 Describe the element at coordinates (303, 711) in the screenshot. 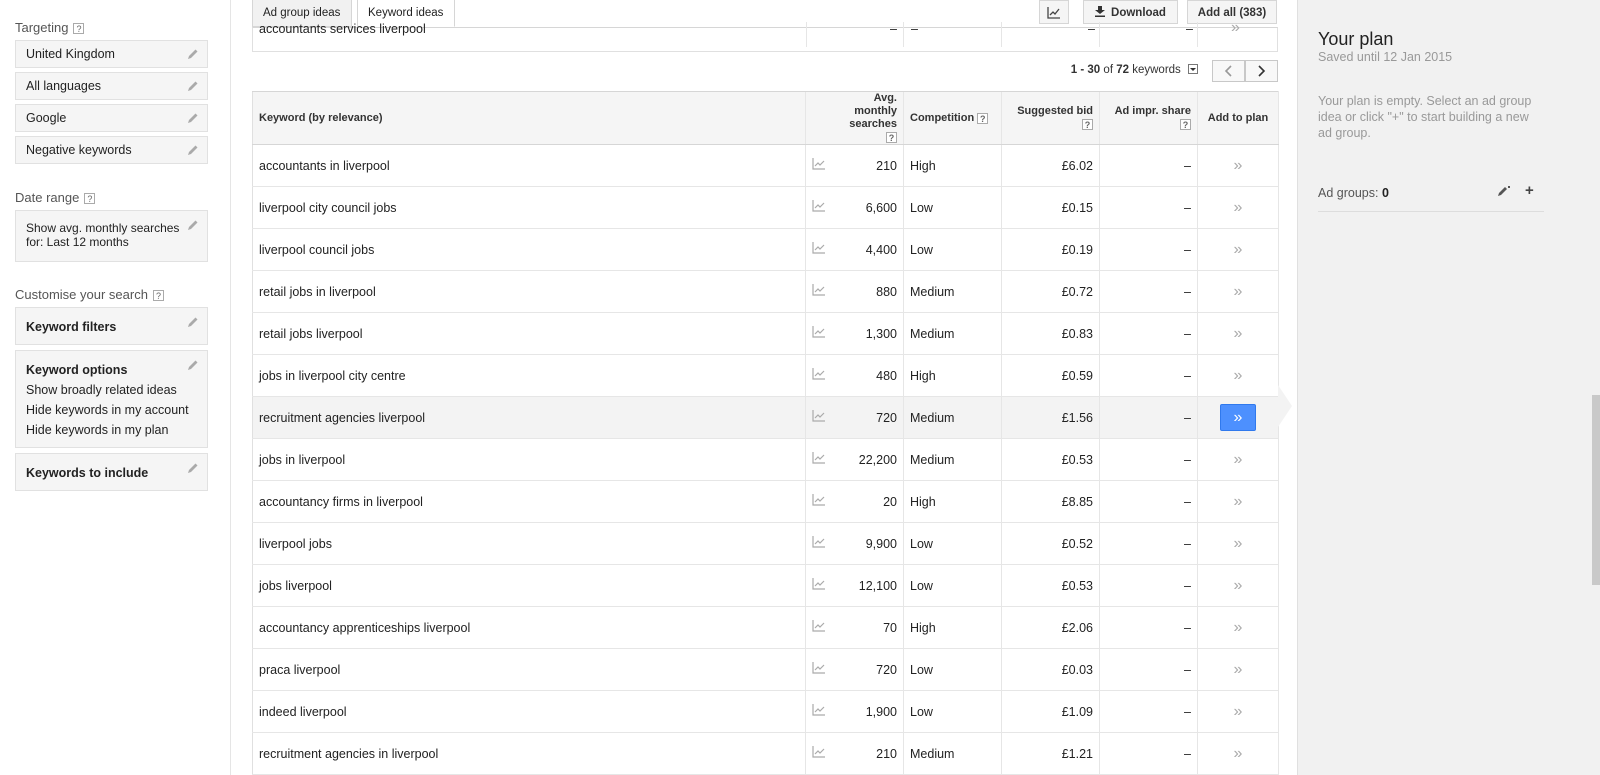

I see `keyword-text: indeed liverpool` at that location.